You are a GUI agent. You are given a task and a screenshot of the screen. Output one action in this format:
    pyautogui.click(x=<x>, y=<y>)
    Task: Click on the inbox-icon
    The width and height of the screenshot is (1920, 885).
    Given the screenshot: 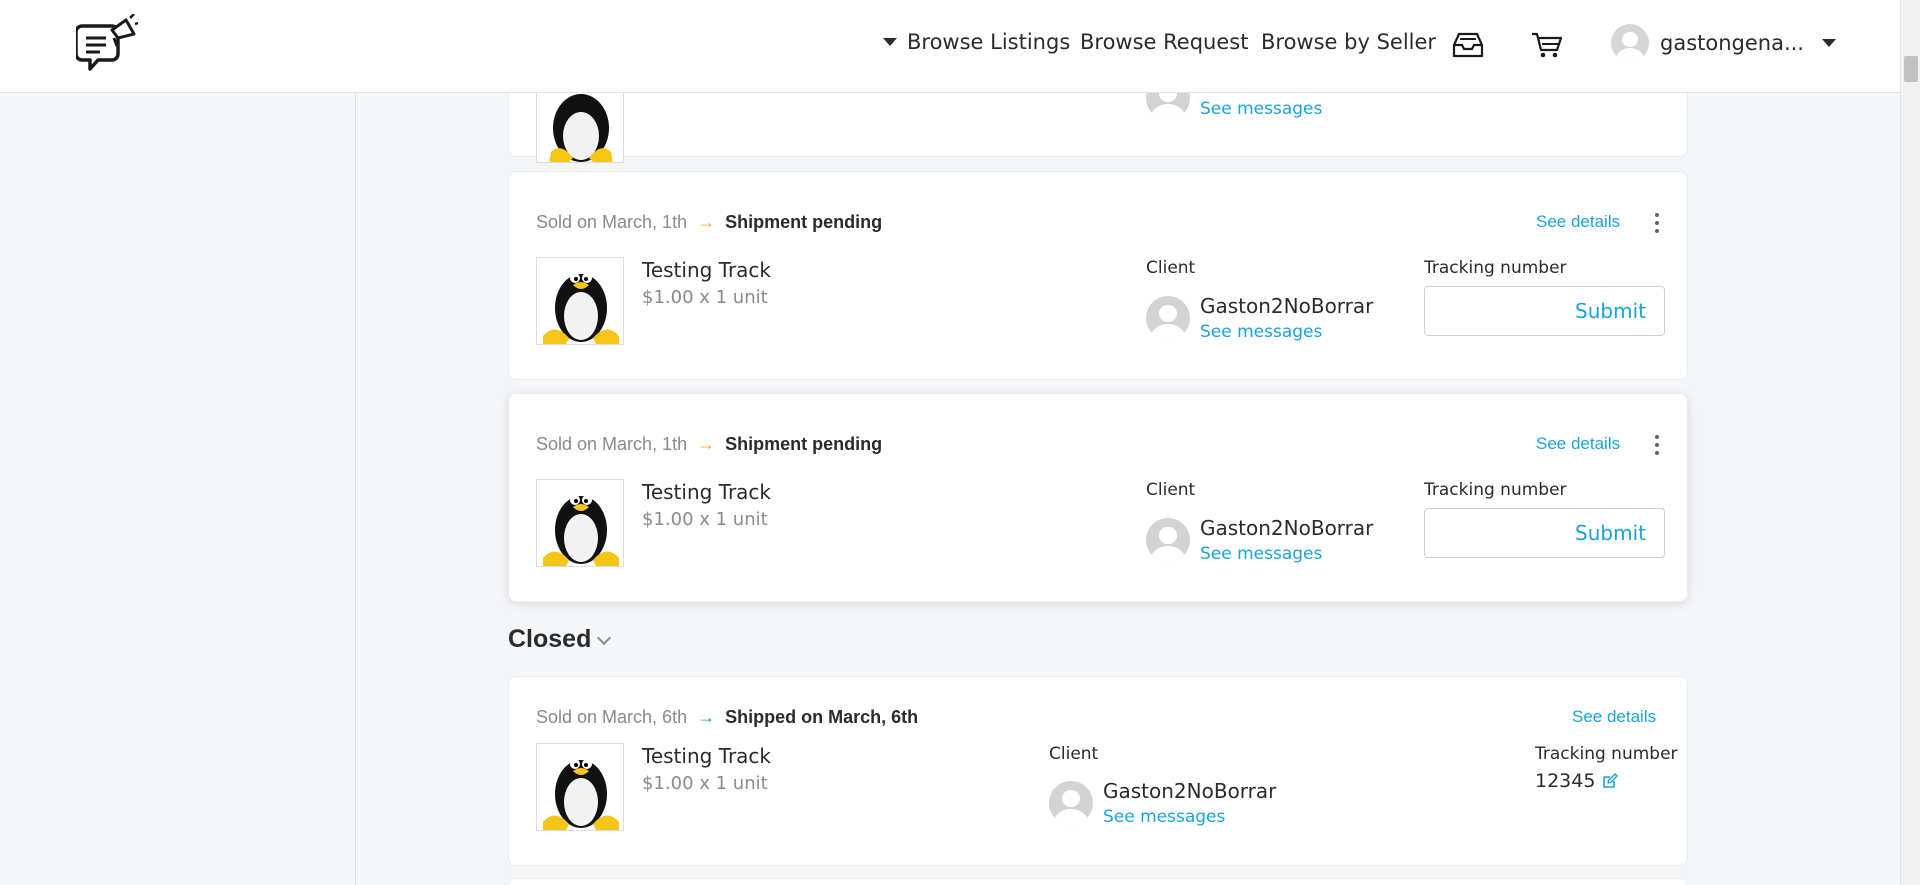 What is the action you would take?
    pyautogui.click(x=1468, y=45)
    